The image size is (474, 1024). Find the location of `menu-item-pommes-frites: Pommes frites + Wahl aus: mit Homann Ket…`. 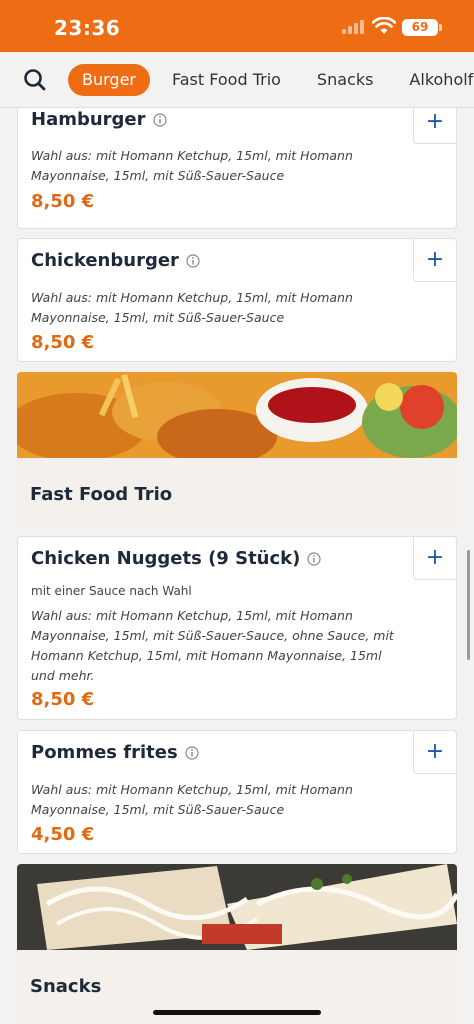

menu-item-pommes-frites: Pommes frites + Wahl aus: mit Homann Ket… is located at coordinates (237, 792).